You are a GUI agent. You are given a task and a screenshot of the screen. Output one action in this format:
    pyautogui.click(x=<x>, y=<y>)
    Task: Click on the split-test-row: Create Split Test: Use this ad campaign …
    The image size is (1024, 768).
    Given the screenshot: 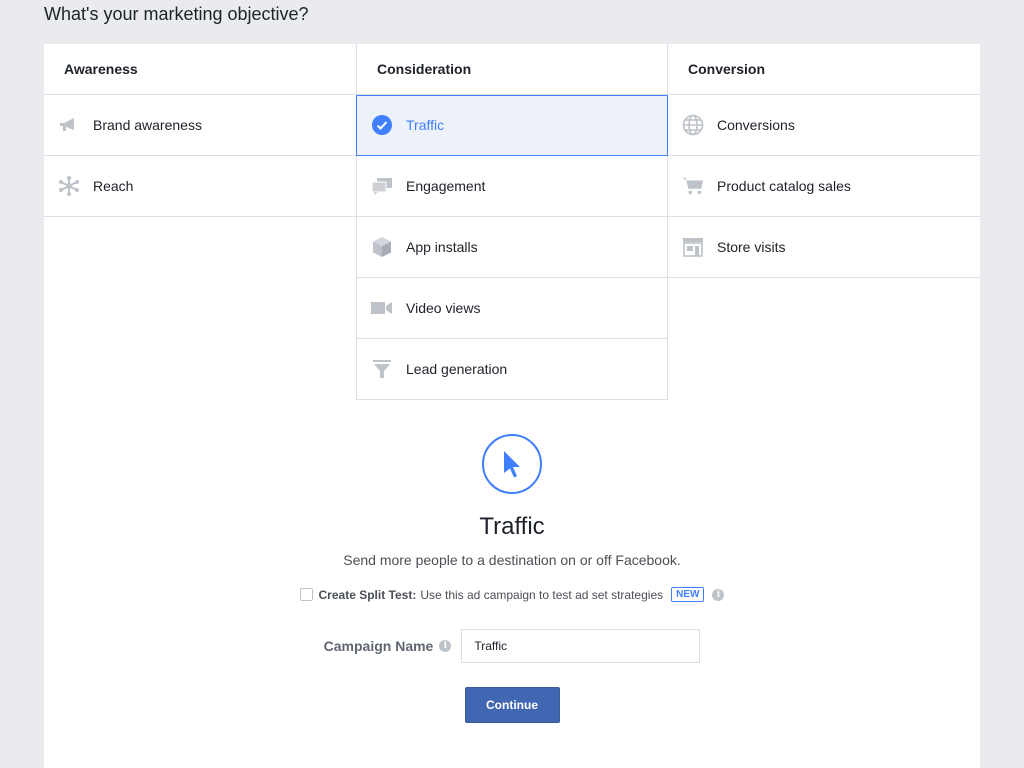 What is the action you would take?
    pyautogui.click(x=512, y=594)
    